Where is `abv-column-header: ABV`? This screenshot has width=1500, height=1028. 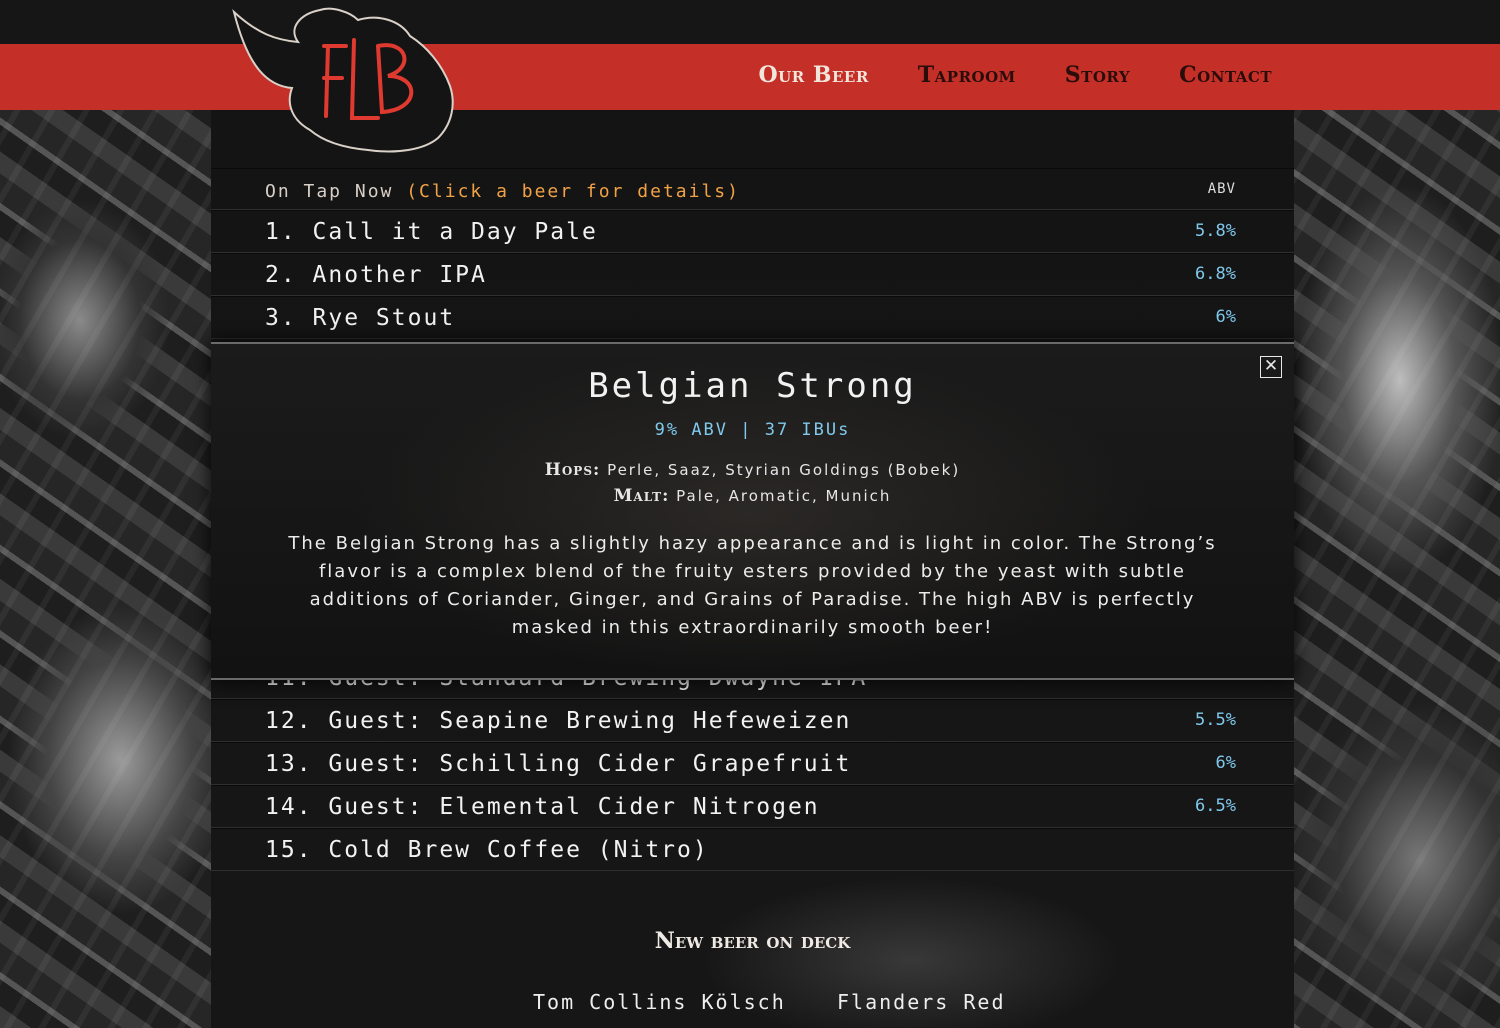 abv-column-header: ABV is located at coordinates (1221, 189).